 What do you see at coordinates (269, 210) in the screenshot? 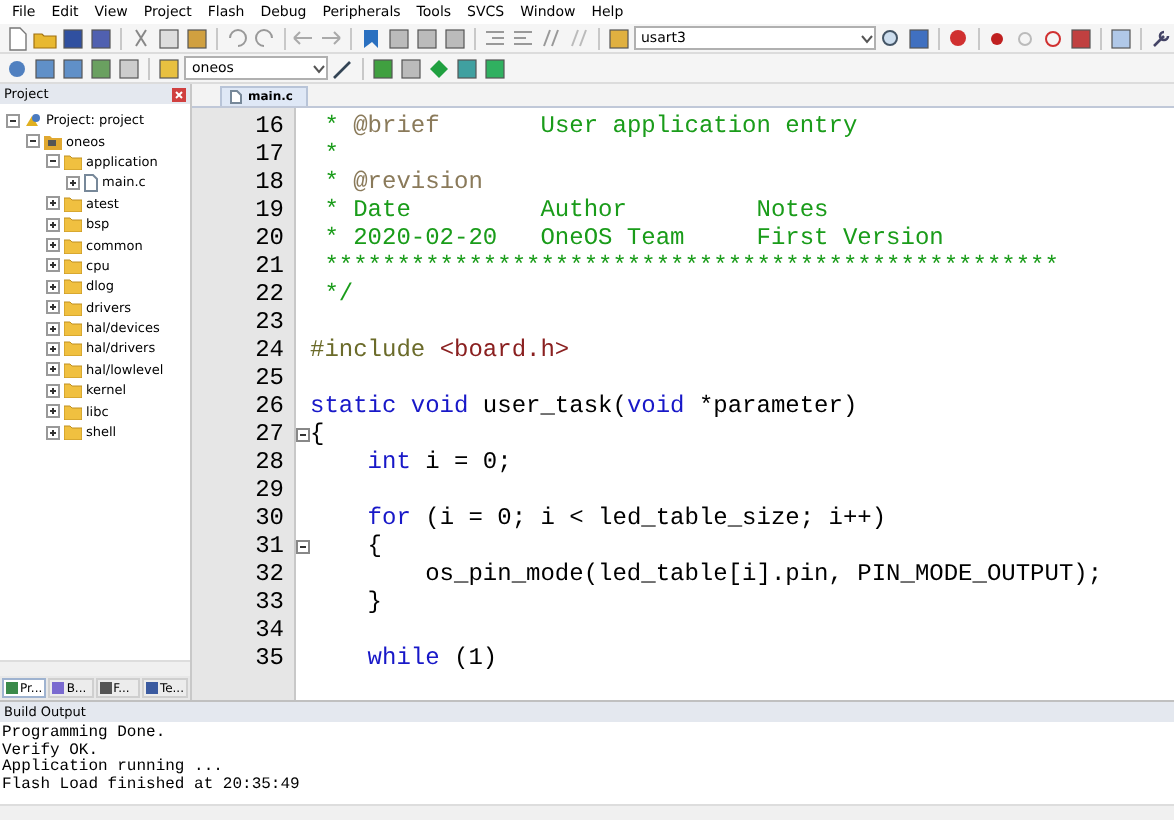
I see `line-number: 19` at bounding box center [269, 210].